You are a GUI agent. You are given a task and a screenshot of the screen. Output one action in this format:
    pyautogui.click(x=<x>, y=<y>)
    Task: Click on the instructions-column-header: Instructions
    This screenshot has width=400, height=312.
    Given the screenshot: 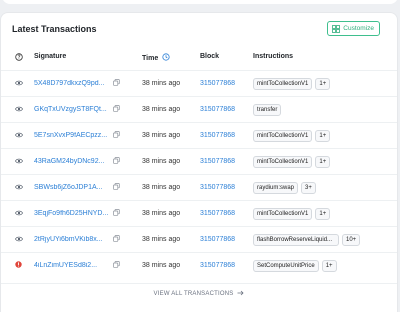 What is the action you would take?
    pyautogui.click(x=273, y=56)
    